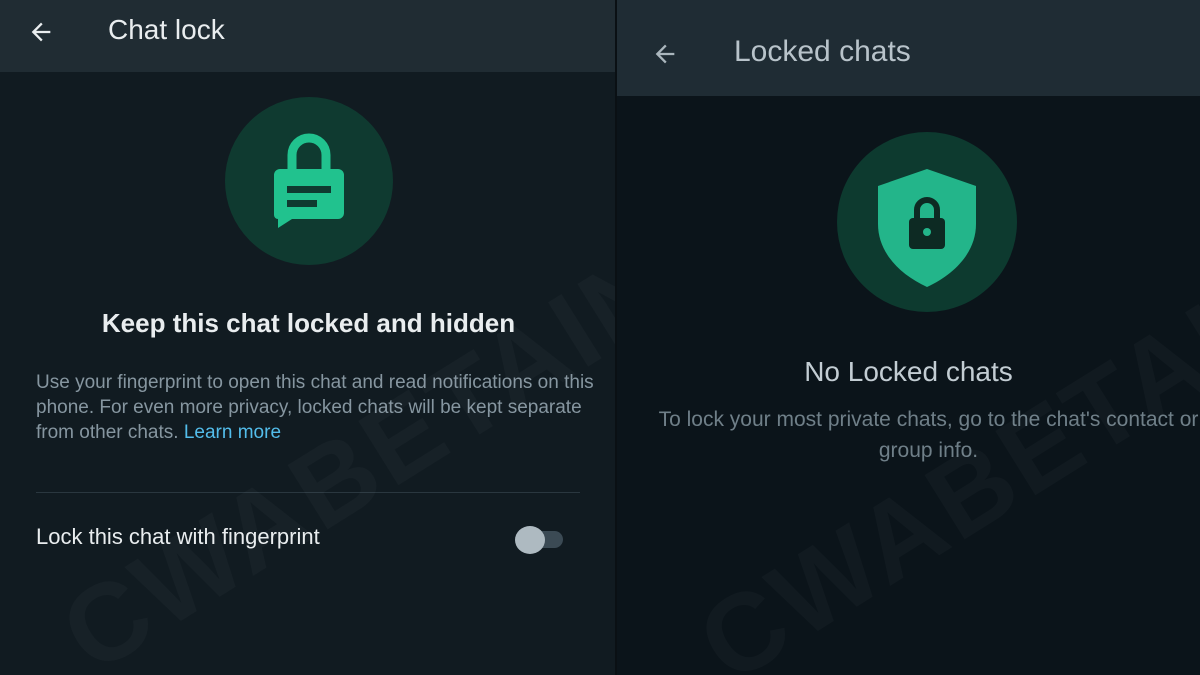 Image resolution: width=1200 pixels, height=675 pixels. What do you see at coordinates (530, 540) in the screenshot?
I see `toggle-thumb` at bounding box center [530, 540].